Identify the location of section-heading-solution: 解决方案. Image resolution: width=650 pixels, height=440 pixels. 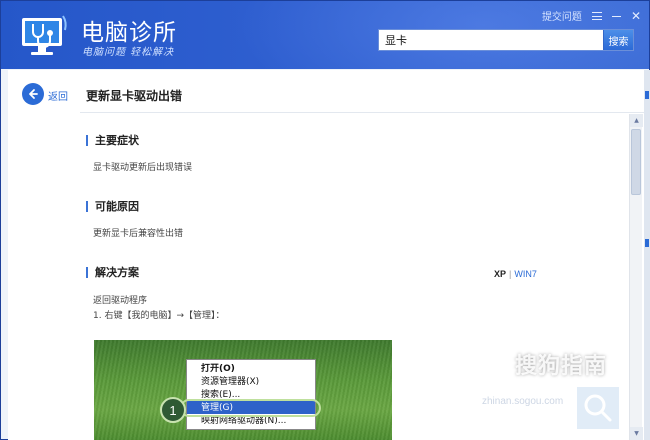
(112, 272).